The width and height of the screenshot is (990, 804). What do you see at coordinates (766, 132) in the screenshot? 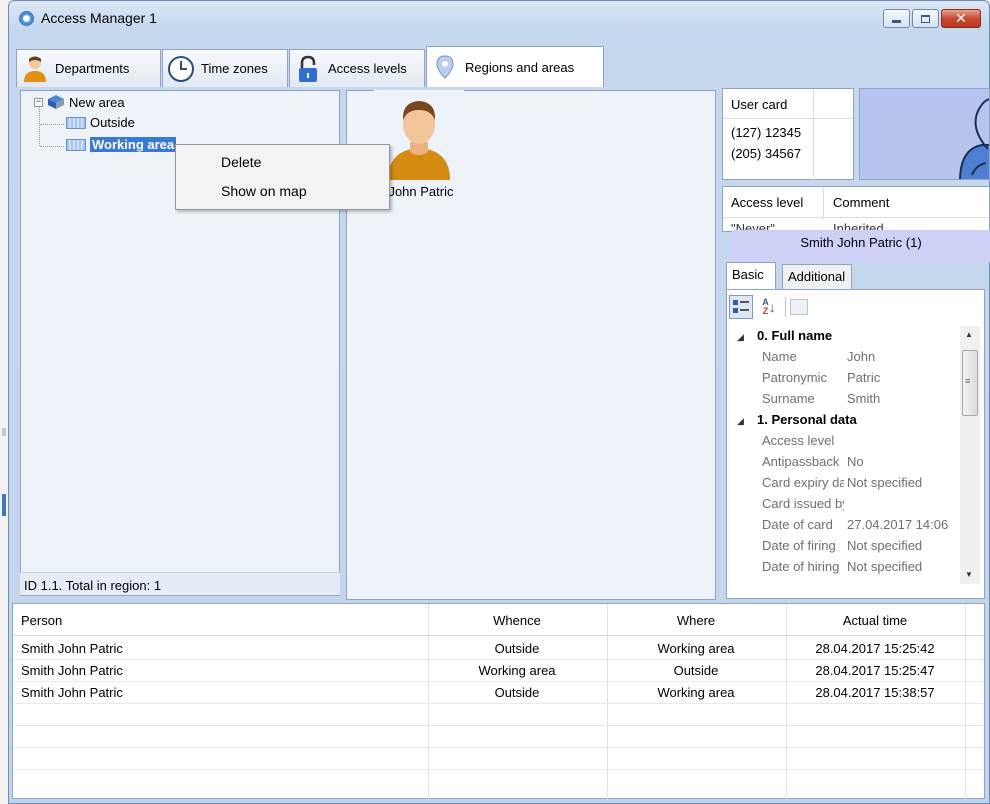
I see `card-number: (127) 12345` at bounding box center [766, 132].